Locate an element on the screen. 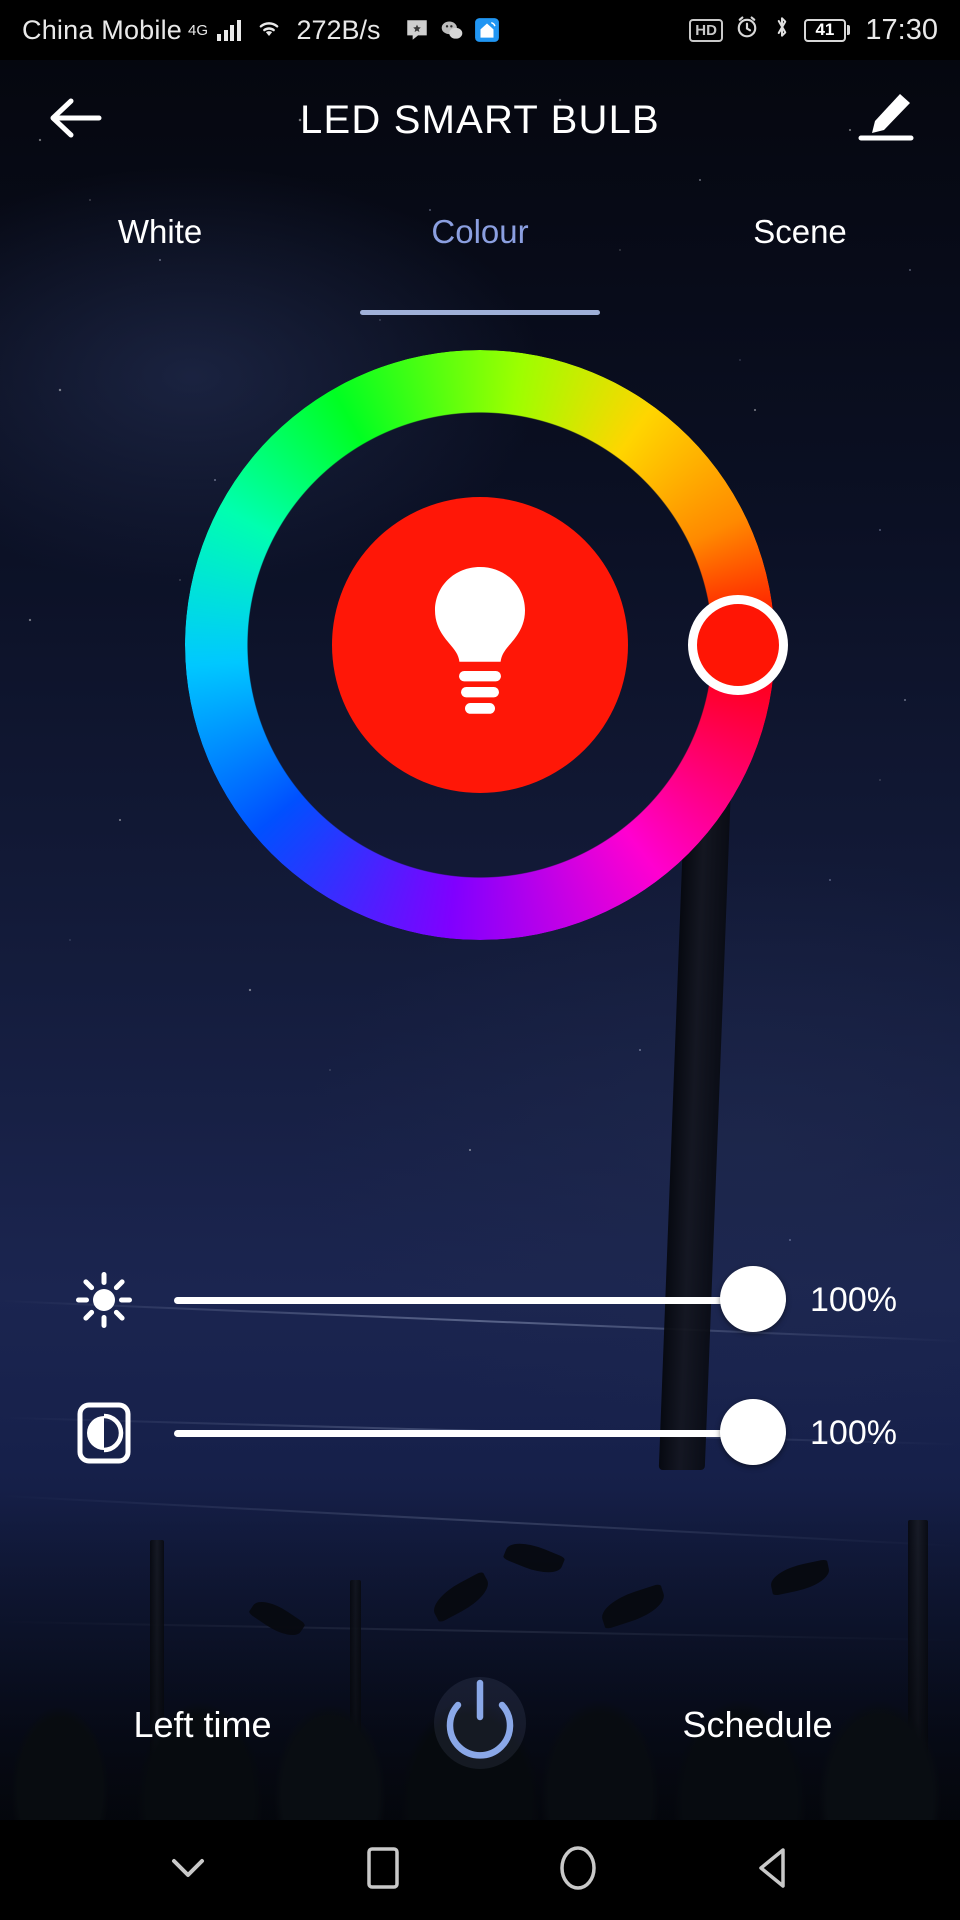  bluetooth-icon is located at coordinates (782, 30).